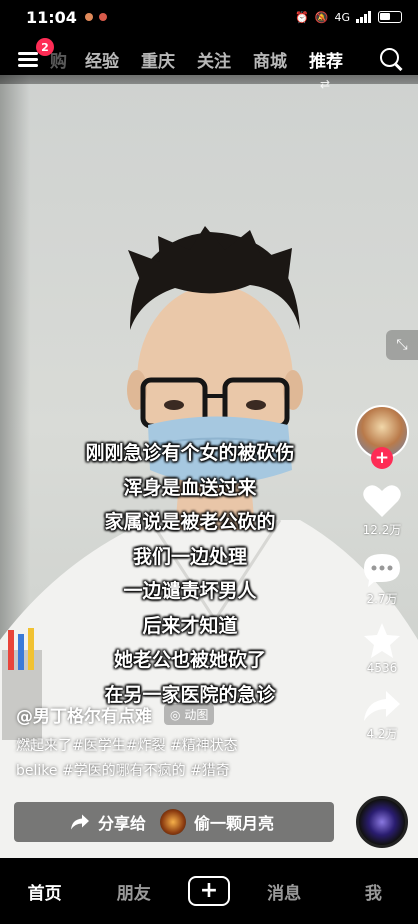 This screenshot has width=418, height=924. I want to click on share-button: 4.2万, so click(382, 715).